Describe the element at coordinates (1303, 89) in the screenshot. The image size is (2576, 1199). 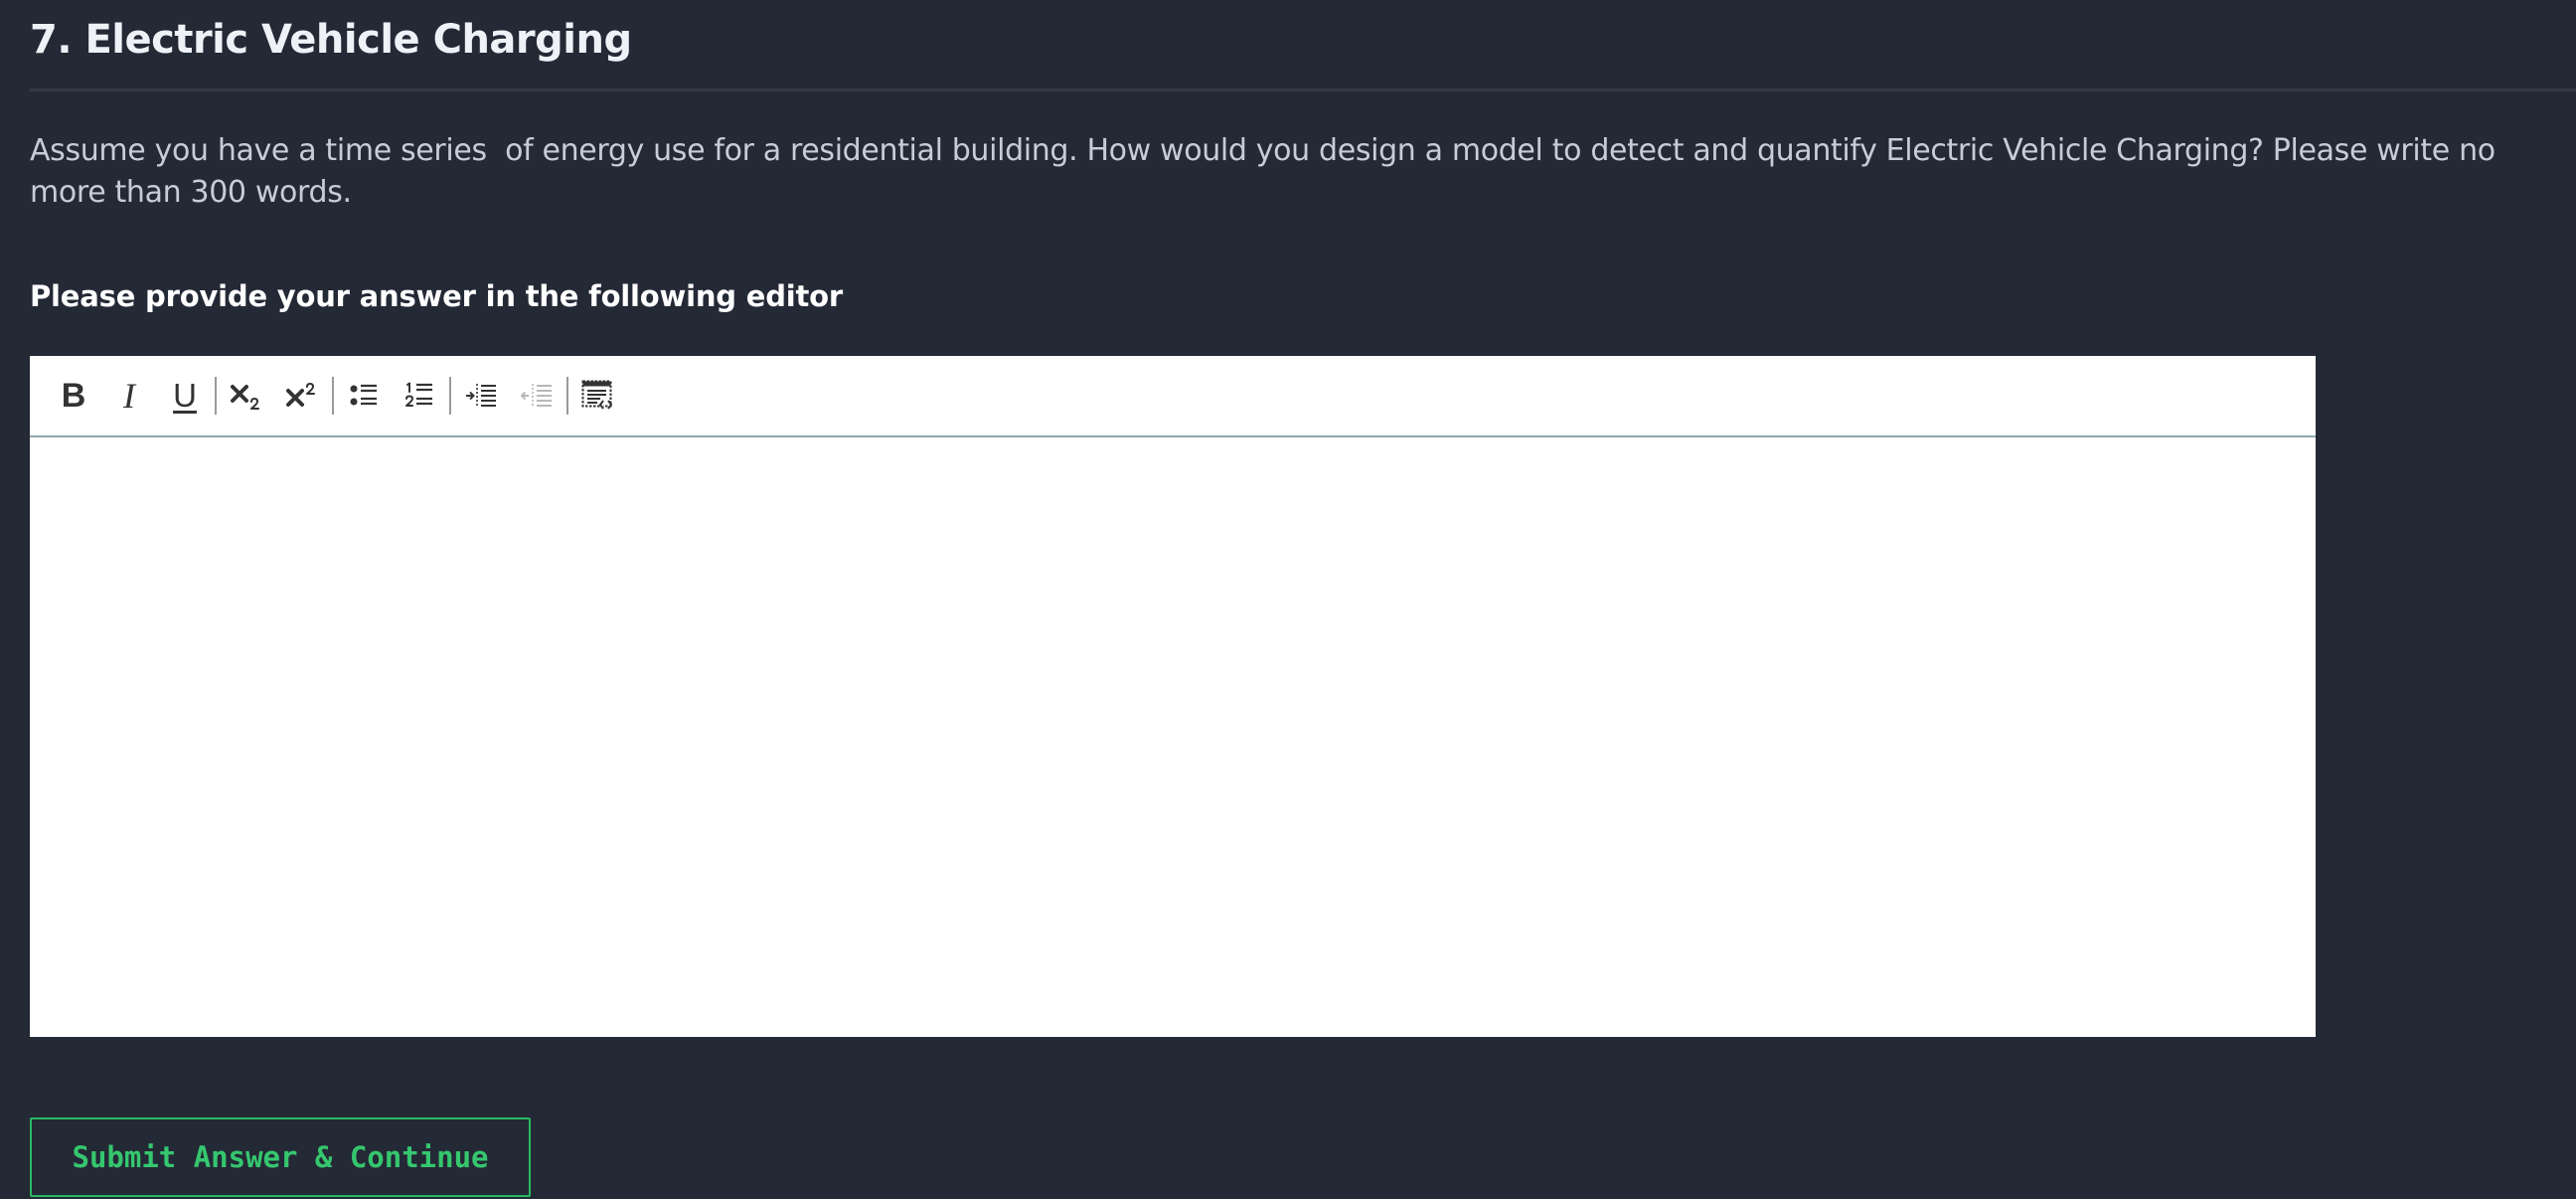
I see `title-divider` at that location.